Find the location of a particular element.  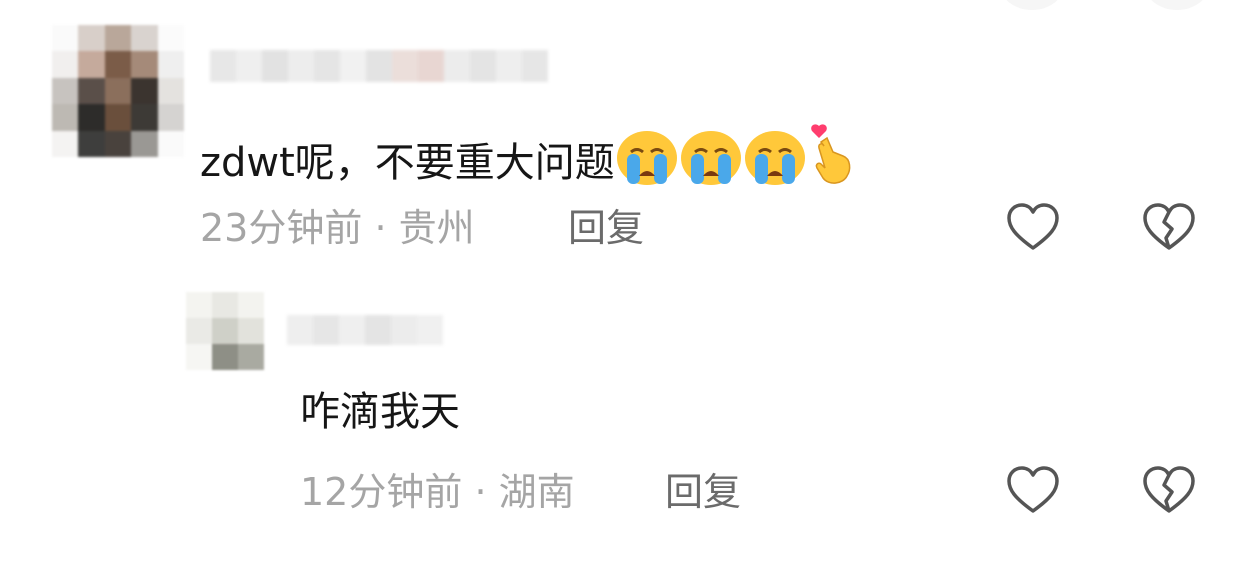

comment-text: 咋滴我天 is located at coordinates (380, 412).